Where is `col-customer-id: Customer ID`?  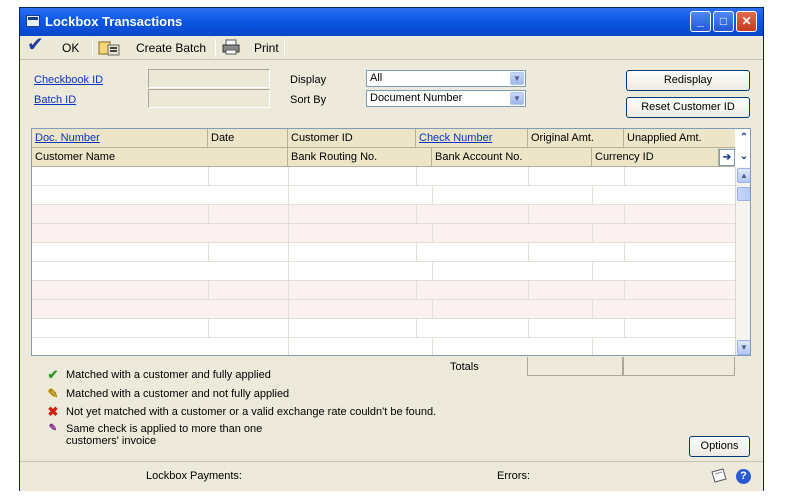
col-customer-id: Customer ID is located at coordinates (352, 138).